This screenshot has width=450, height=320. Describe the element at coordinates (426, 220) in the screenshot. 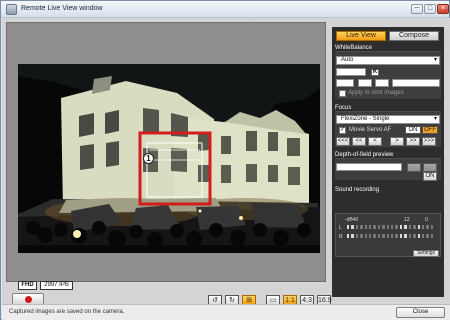

I see `sound-scale-right: 0` at that location.